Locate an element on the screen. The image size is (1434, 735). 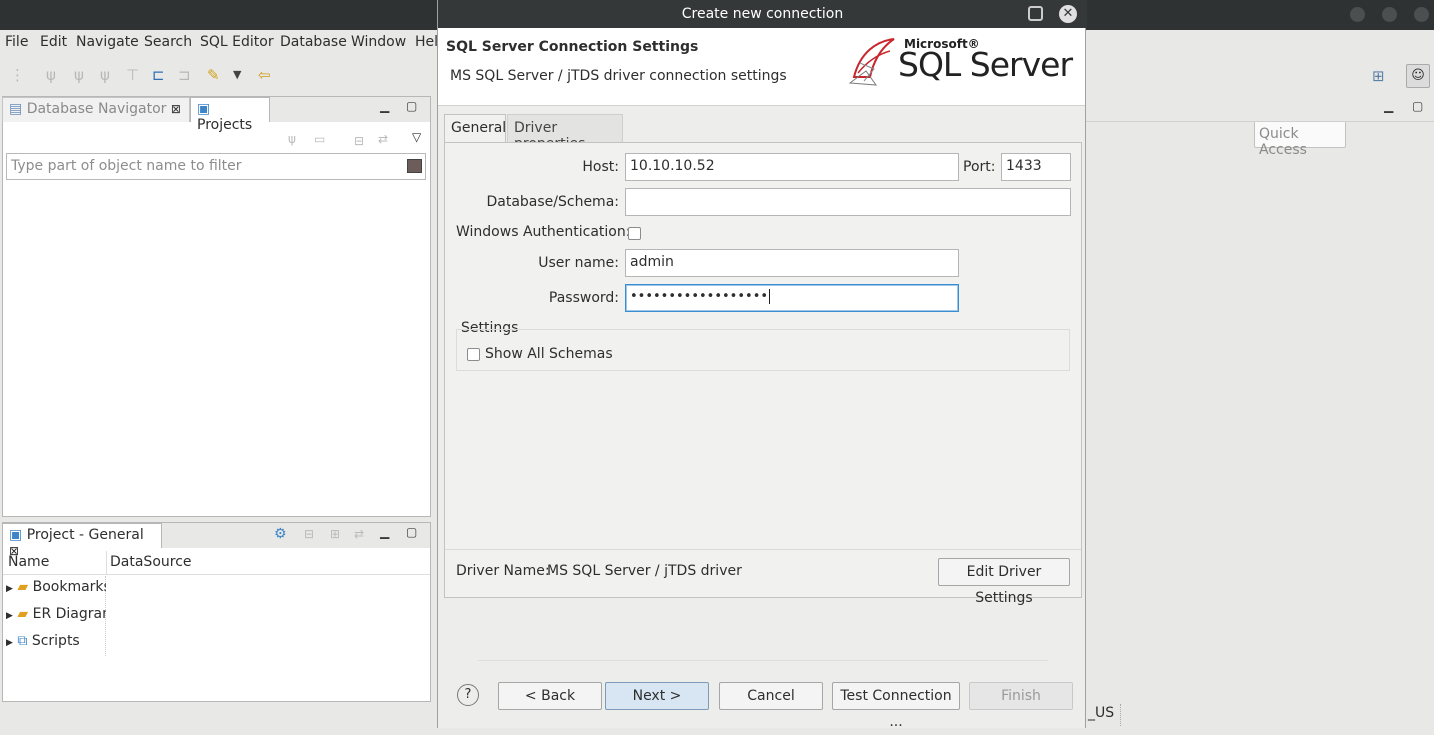
tree-row-label: ER Diagrams is located at coordinates (69, 614).